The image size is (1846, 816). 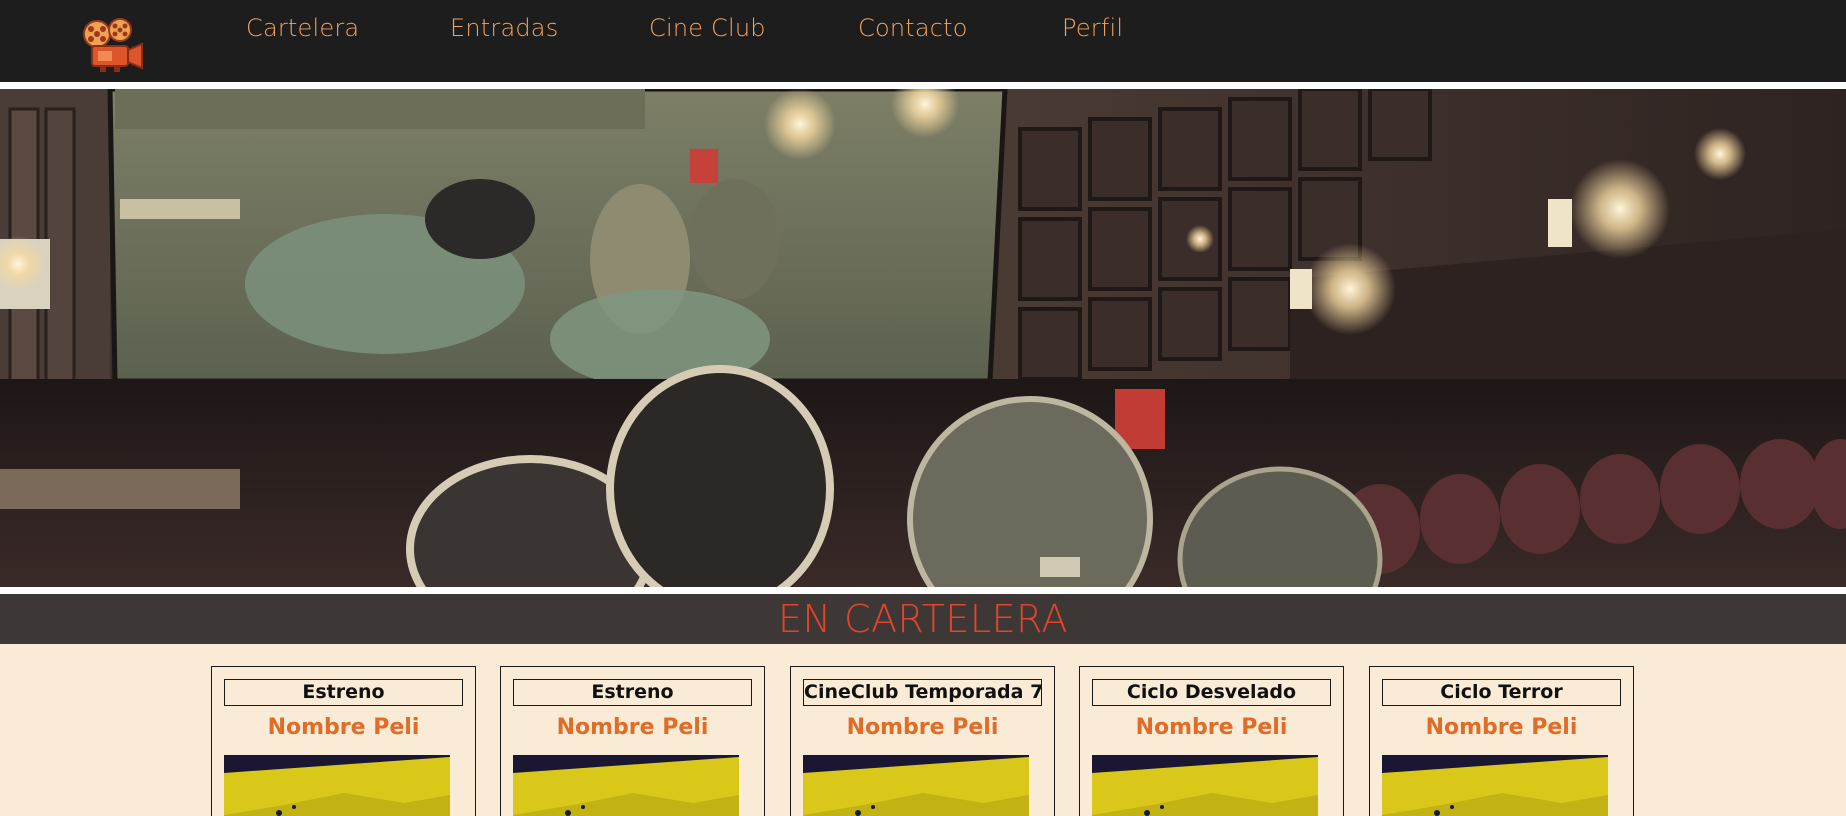 What do you see at coordinates (1211, 692) in the screenshot?
I see `card-category-tag: Ciclo Desvelado` at bounding box center [1211, 692].